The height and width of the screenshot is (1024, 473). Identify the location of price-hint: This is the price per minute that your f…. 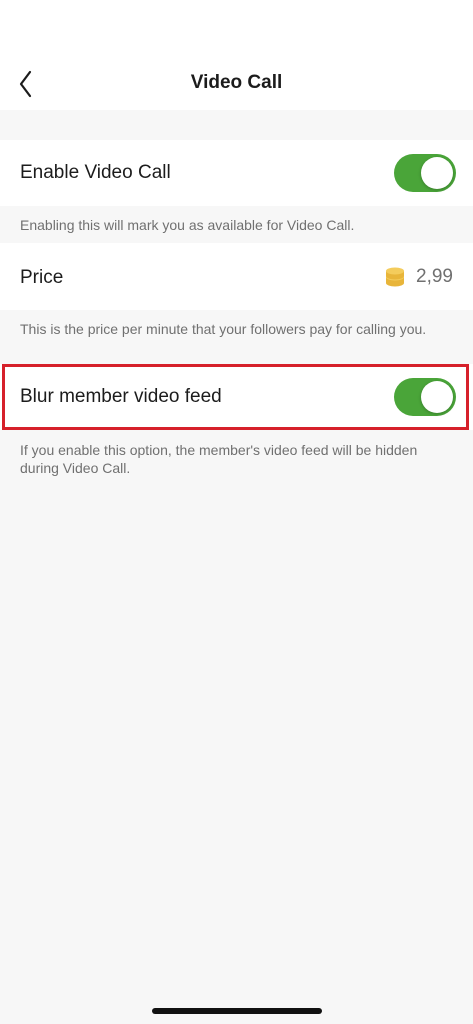
(223, 329).